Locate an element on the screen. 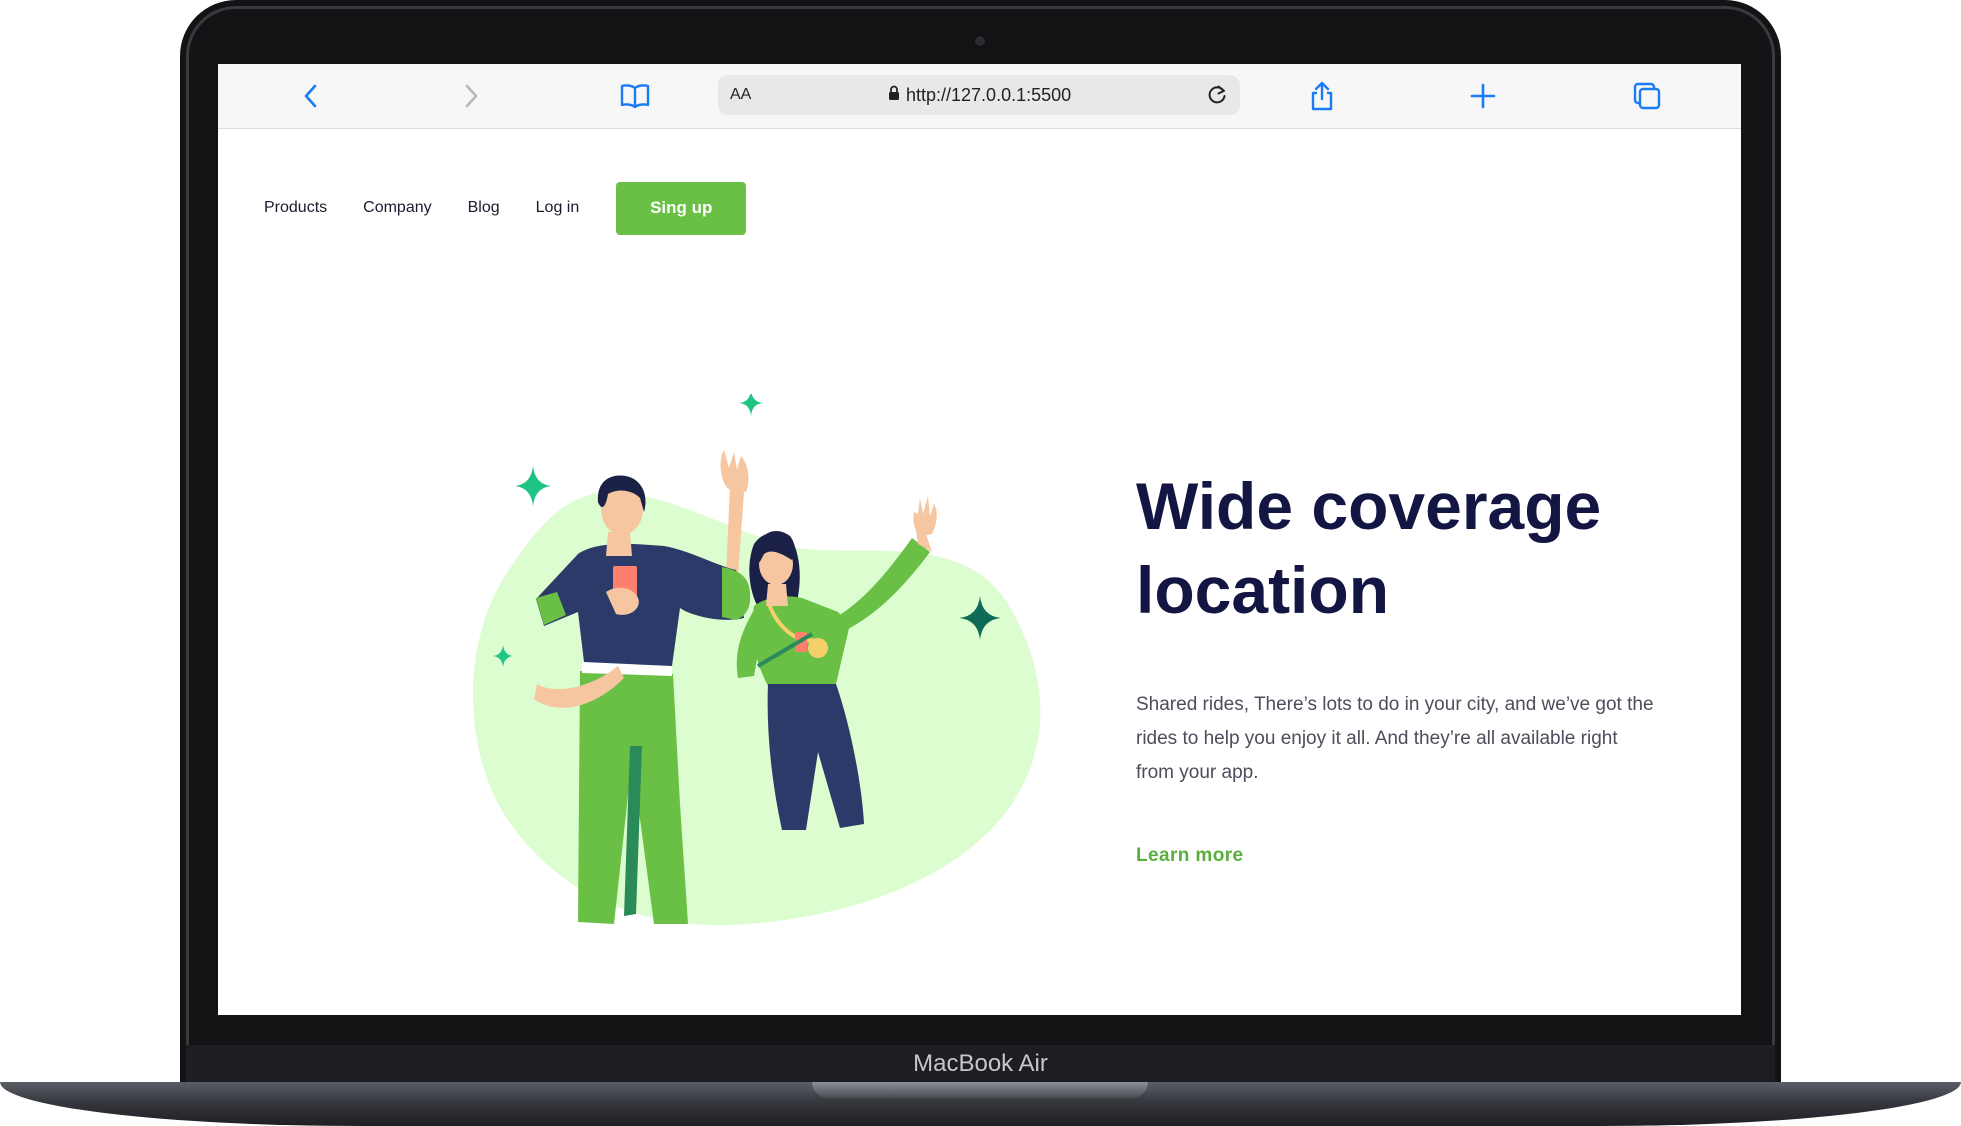 The image size is (1961, 1126). sparkle-top is located at coordinates (751, 405).